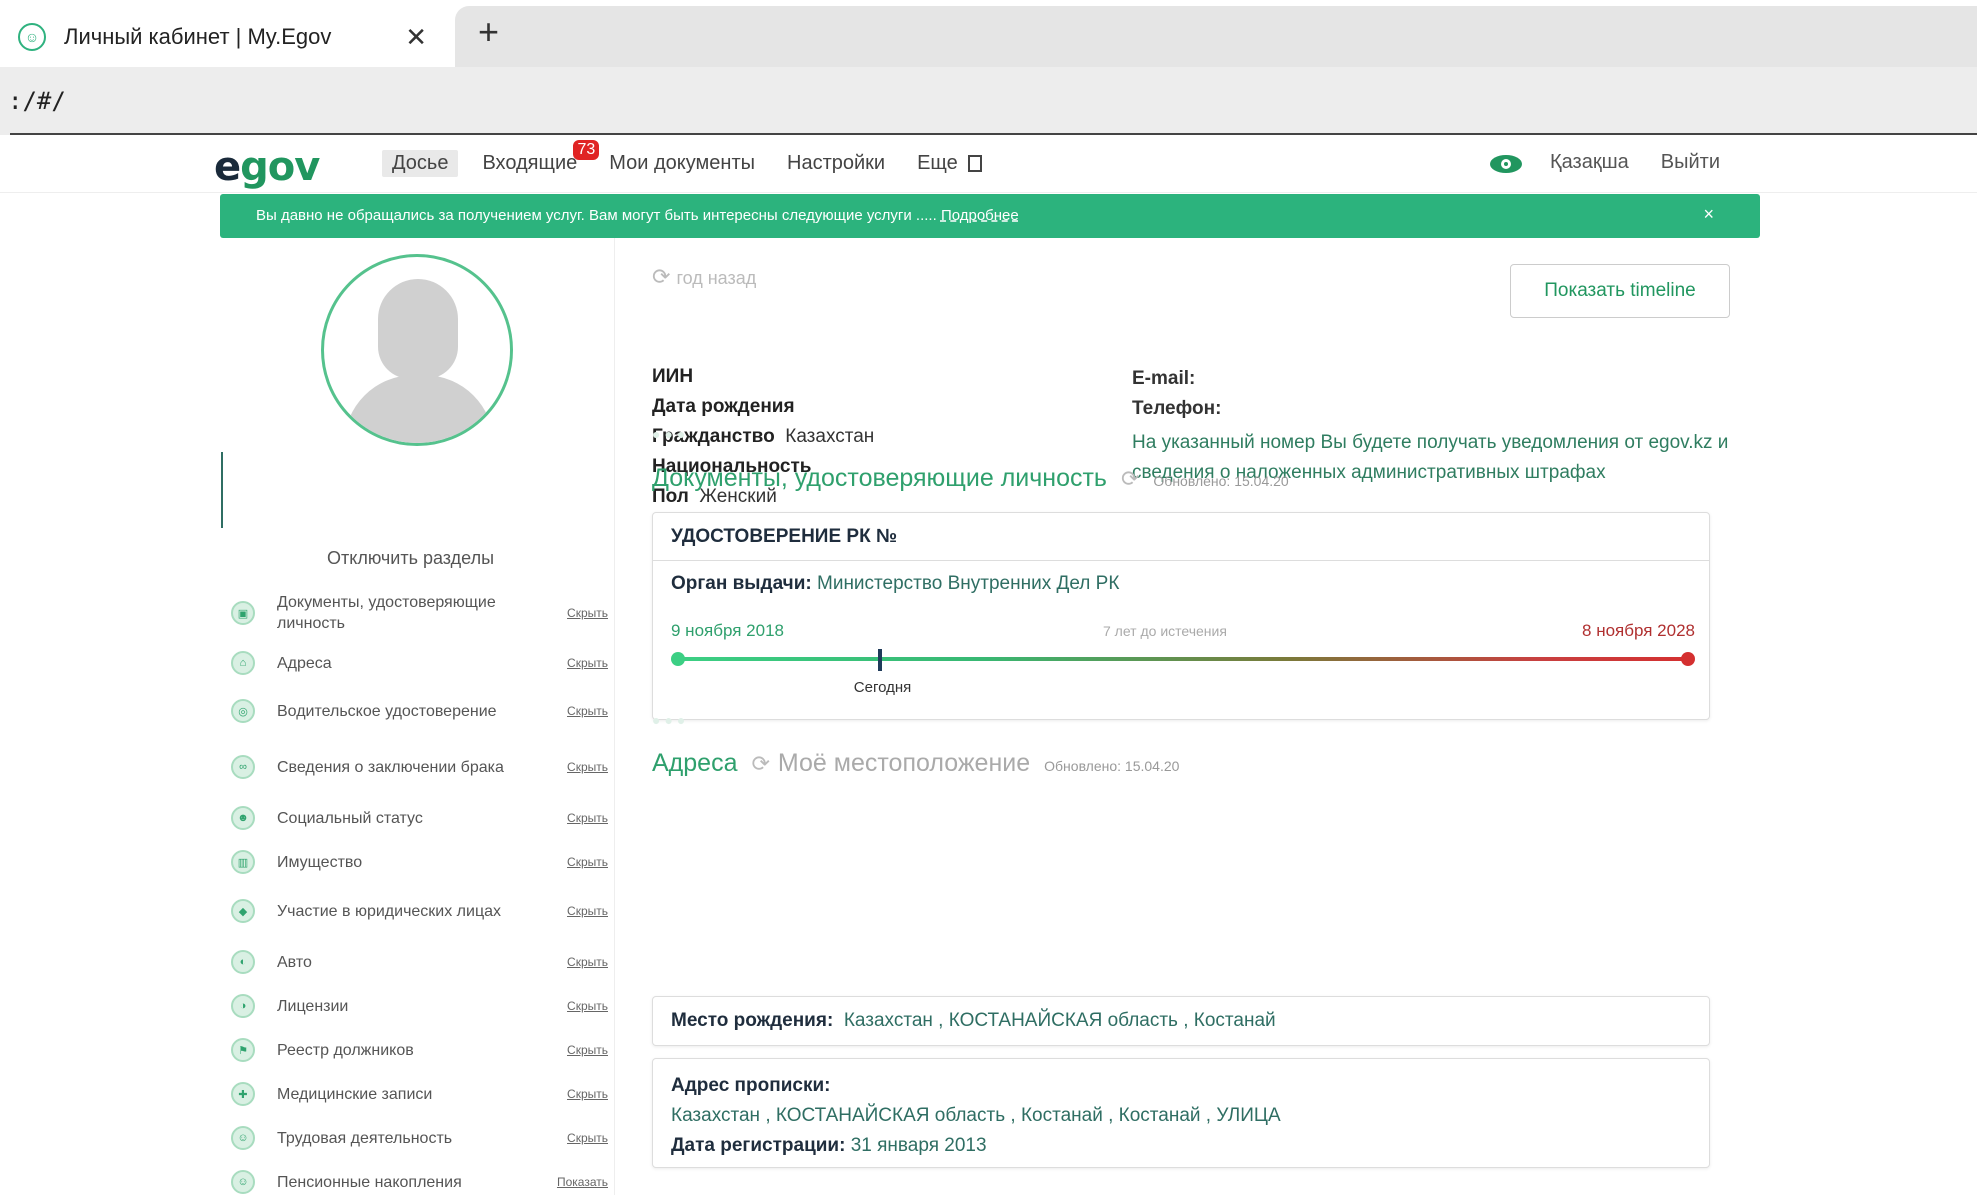 The width and height of the screenshot is (1977, 1202). What do you see at coordinates (716, 278) in the screenshot?
I see `updated-ago-text: год назад` at bounding box center [716, 278].